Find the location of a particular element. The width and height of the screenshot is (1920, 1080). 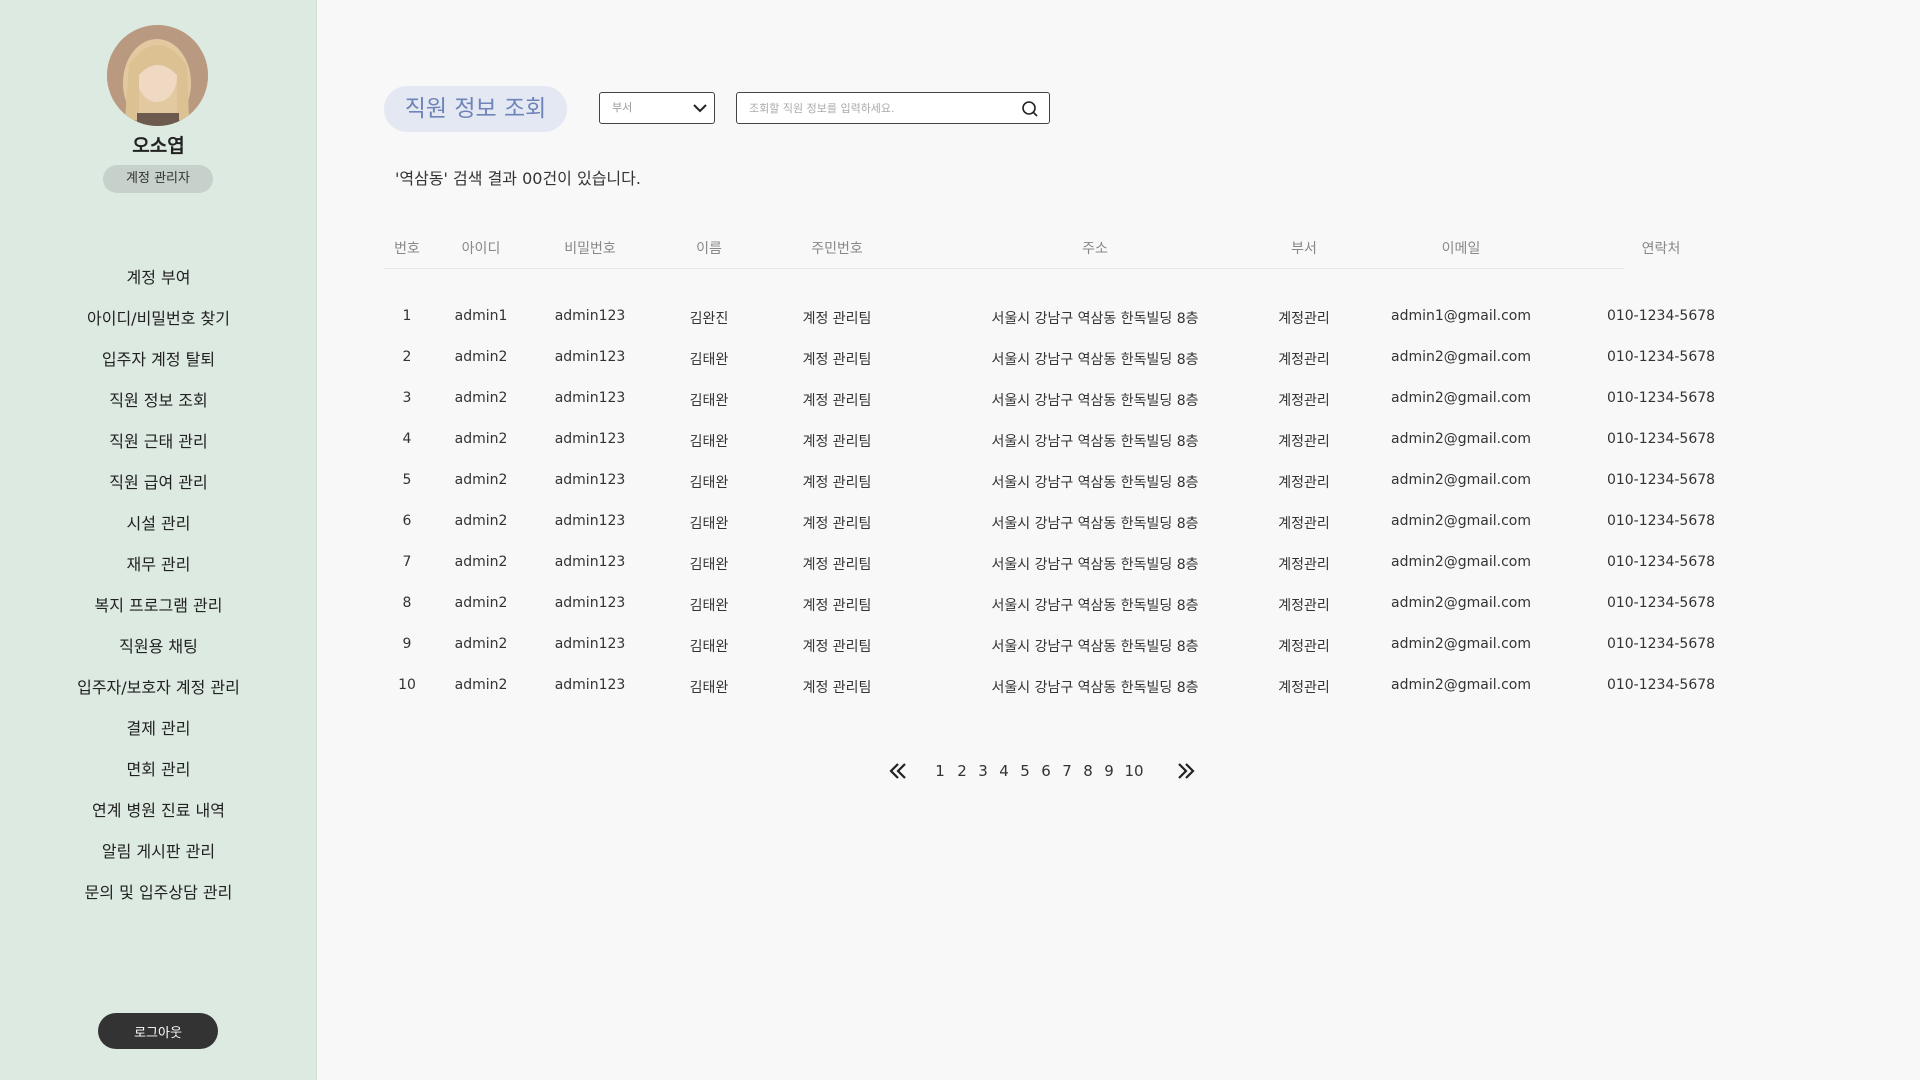

table-header-email: 이메일 is located at coordinates (1461, 249).